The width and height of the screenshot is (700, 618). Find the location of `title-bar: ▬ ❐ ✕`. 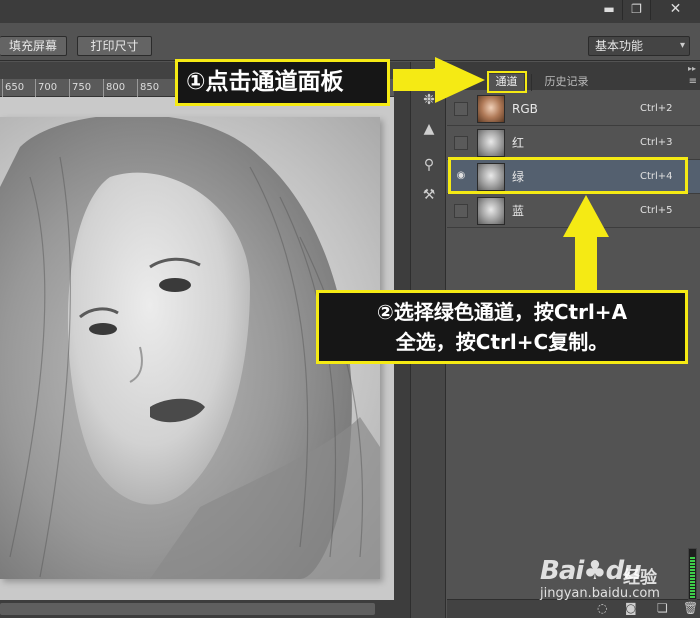

title-bar: ▬ ❐ ✕ is located at coordinates (350, 11).